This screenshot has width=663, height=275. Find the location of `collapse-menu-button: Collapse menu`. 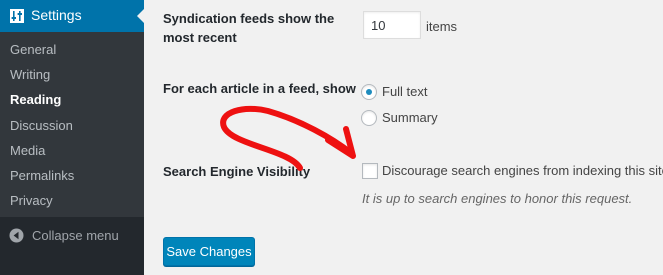

collapse-menu-button: Collapse menu is located at coordinates (72, 236).